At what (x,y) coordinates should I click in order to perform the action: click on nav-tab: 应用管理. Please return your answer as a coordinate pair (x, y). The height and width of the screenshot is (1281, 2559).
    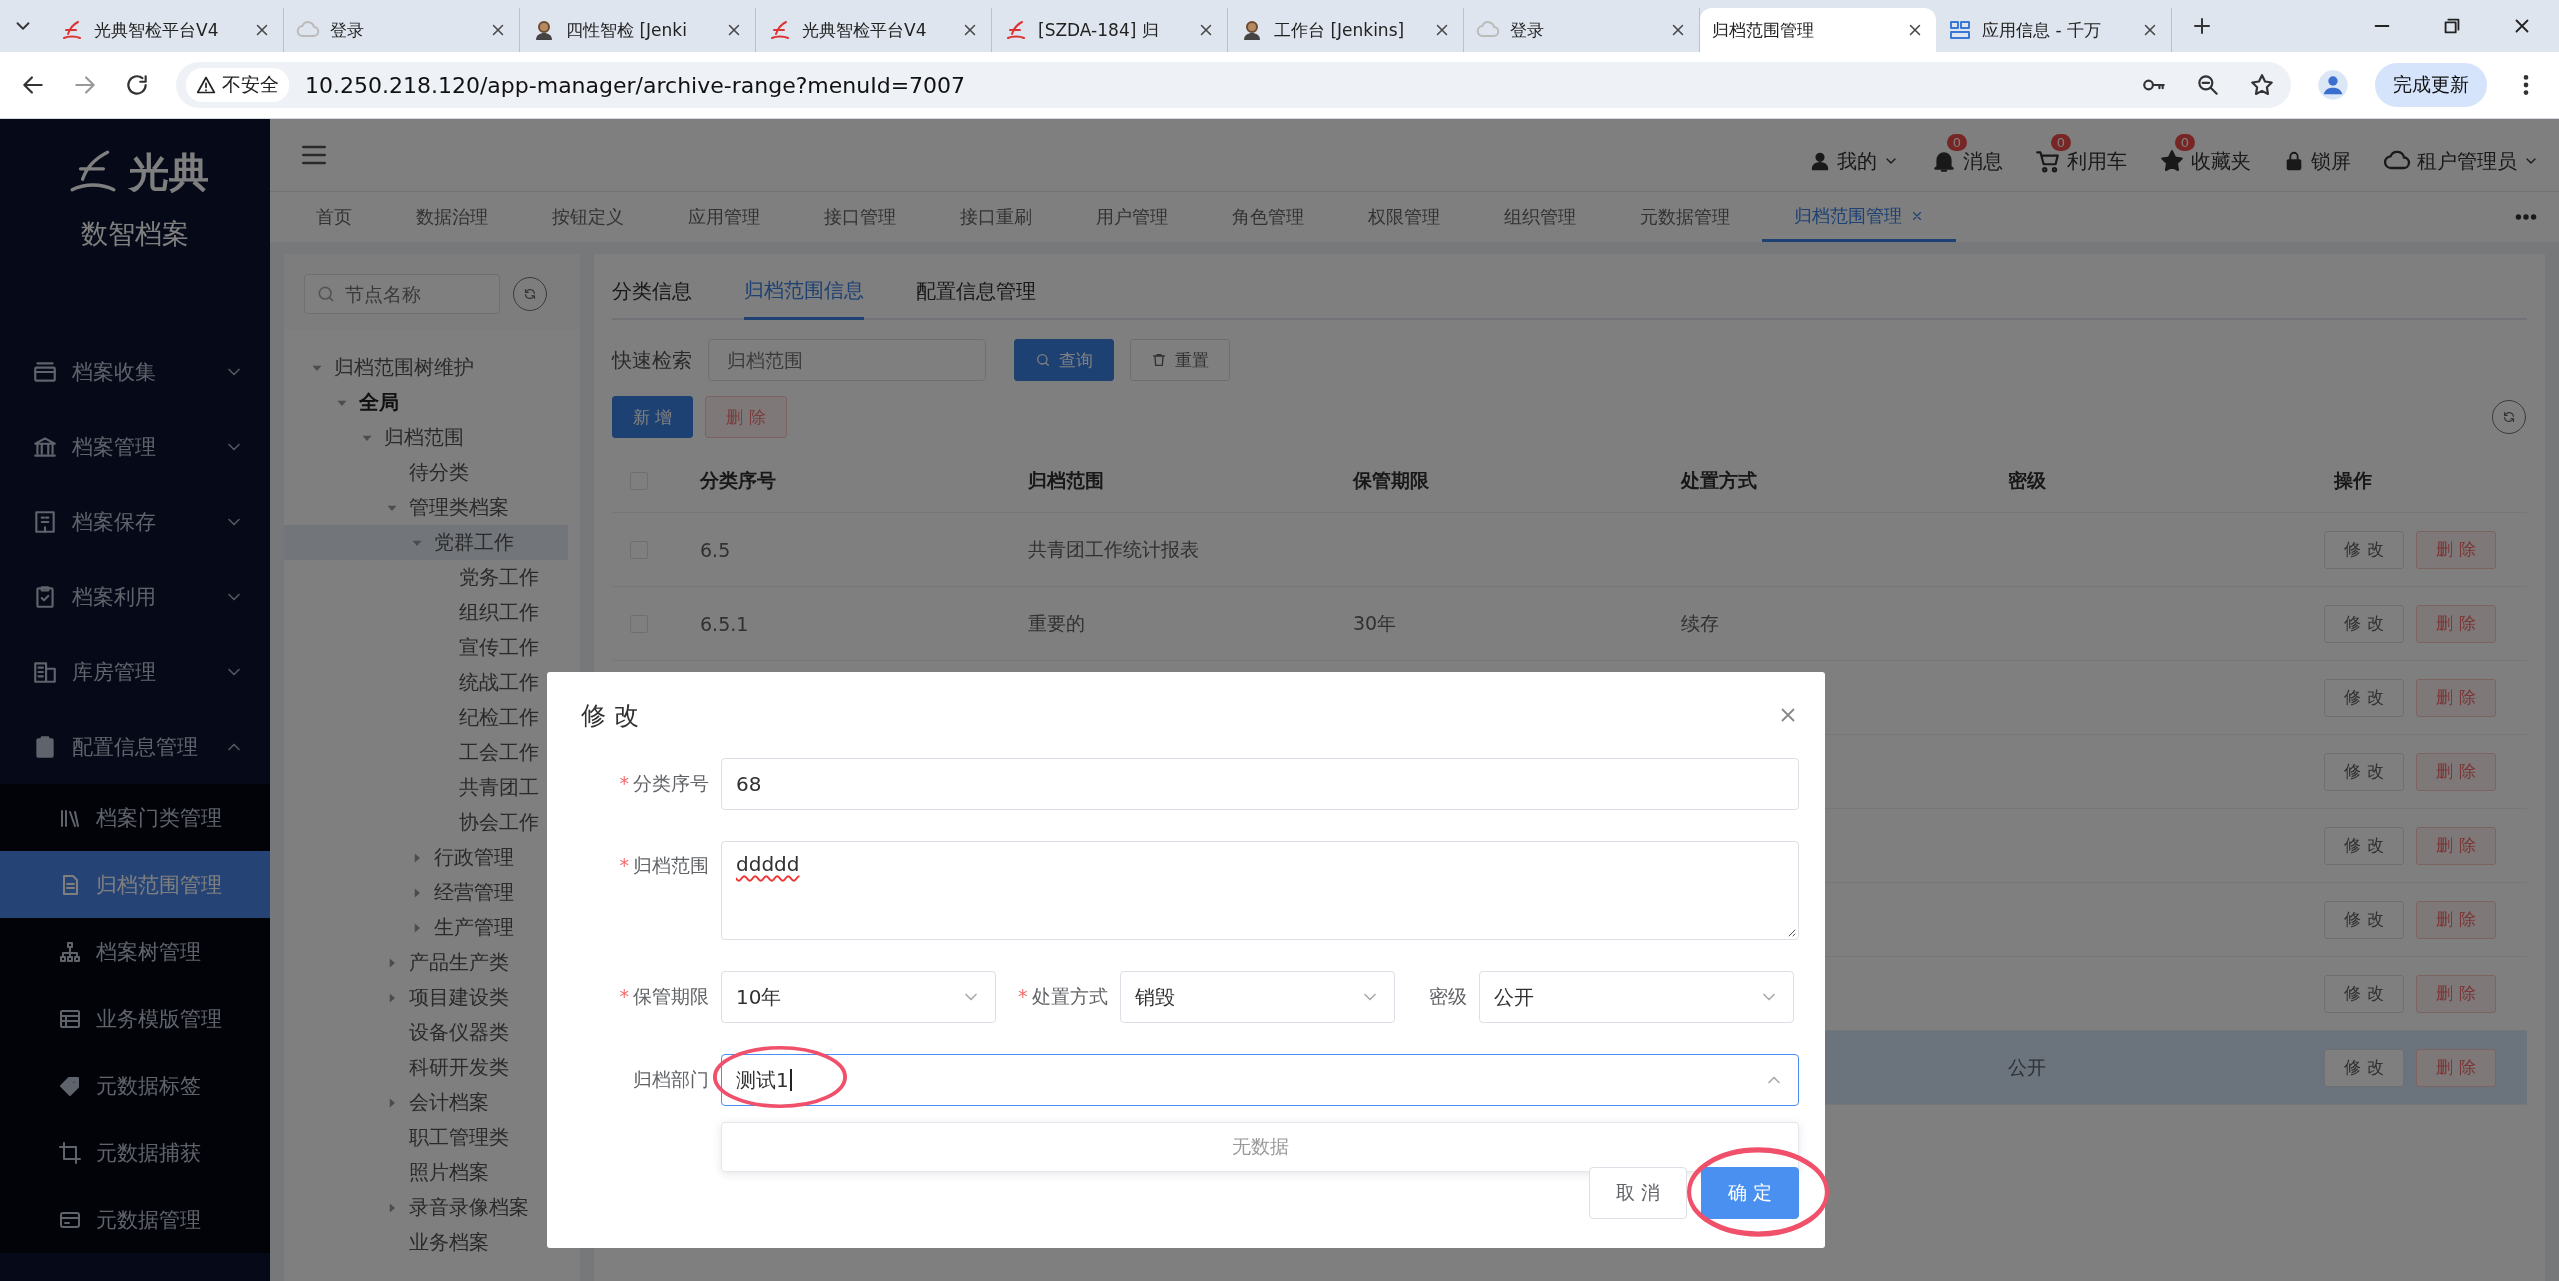
    Looking at the image, I should click on (724, 217).